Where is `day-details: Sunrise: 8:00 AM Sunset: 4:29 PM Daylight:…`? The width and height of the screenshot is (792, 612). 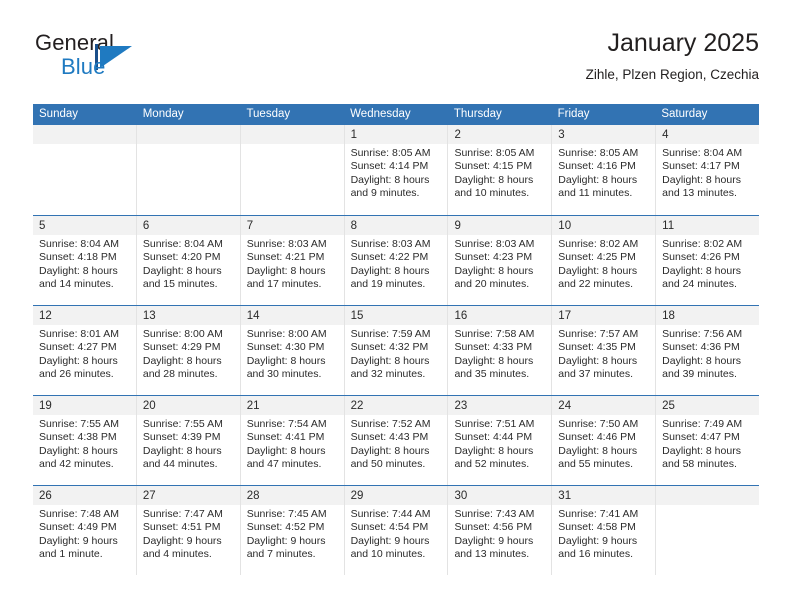 day-details: Sunrise: 8:00 AM Sunset: 4:29 PM Daylight:… is located at coordinates (188, 353).